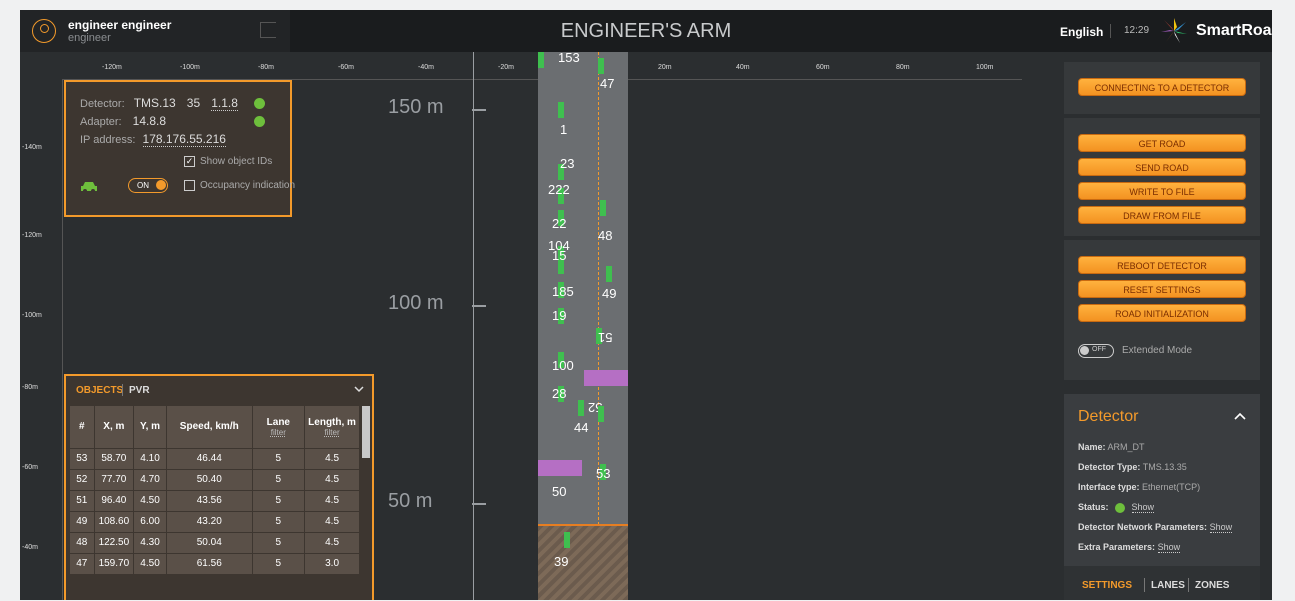 This screenshot has height=601, width=1295. Describe the element at coordinates (609, 293) in the screenshot. I see `vehicle-id-label: 49` at that location.